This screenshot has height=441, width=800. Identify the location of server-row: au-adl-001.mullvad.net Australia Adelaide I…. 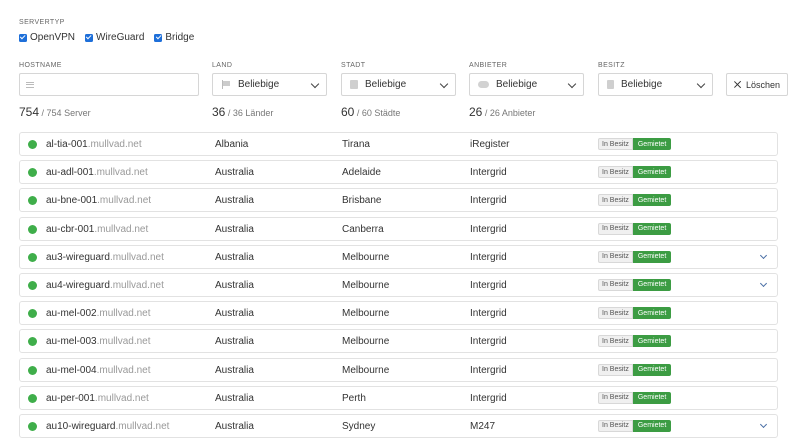
(398, 172).